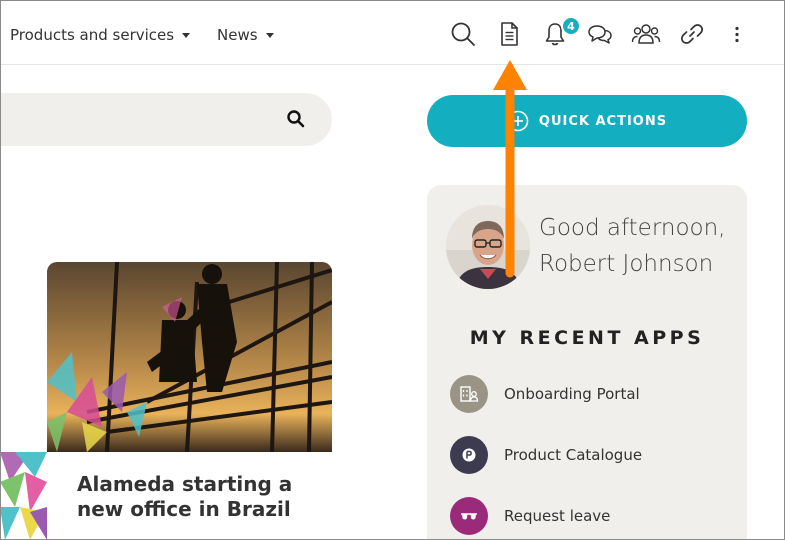 The image size is (785, 540). I want to click on greeting-line-2: Robert Johnson, so click(626, 264).